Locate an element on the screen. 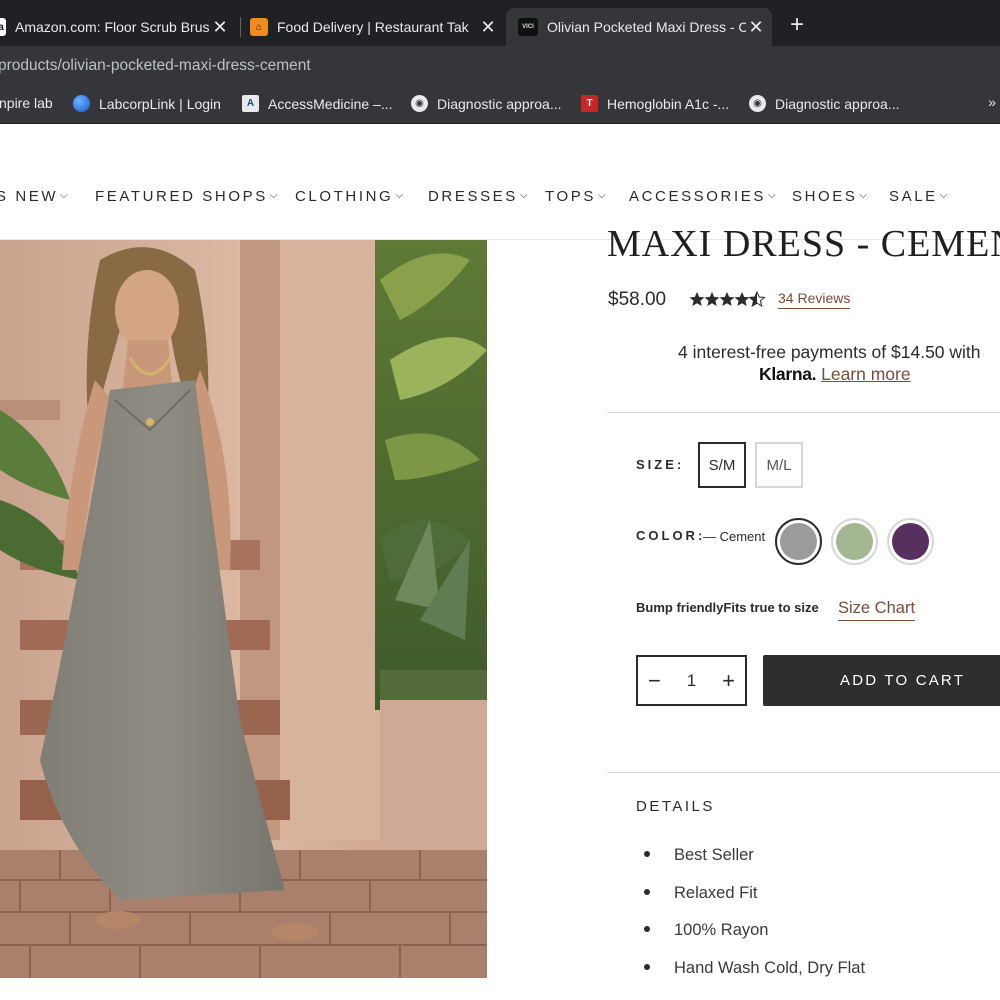 Image resolution: width=1000 pixels, height=1000 pixels. color-label: COLOR: is located at coordinates (671, 535).